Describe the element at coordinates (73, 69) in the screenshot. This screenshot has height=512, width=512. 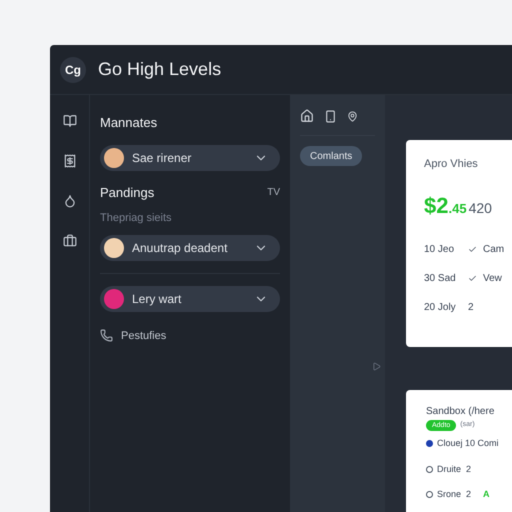
I see `logo: Cg` at that location.